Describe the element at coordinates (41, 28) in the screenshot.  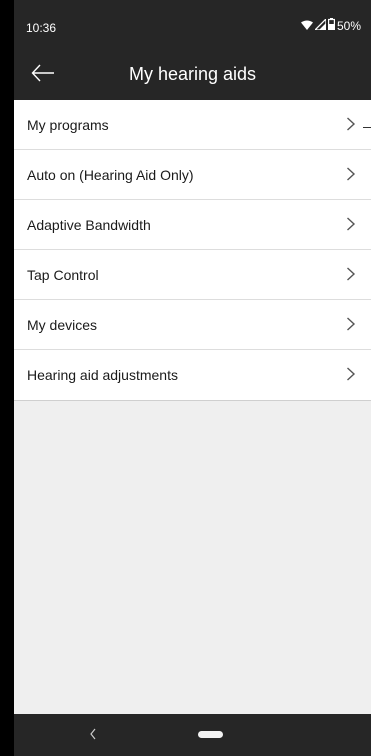
I see `status-time: 10:36` at that location.